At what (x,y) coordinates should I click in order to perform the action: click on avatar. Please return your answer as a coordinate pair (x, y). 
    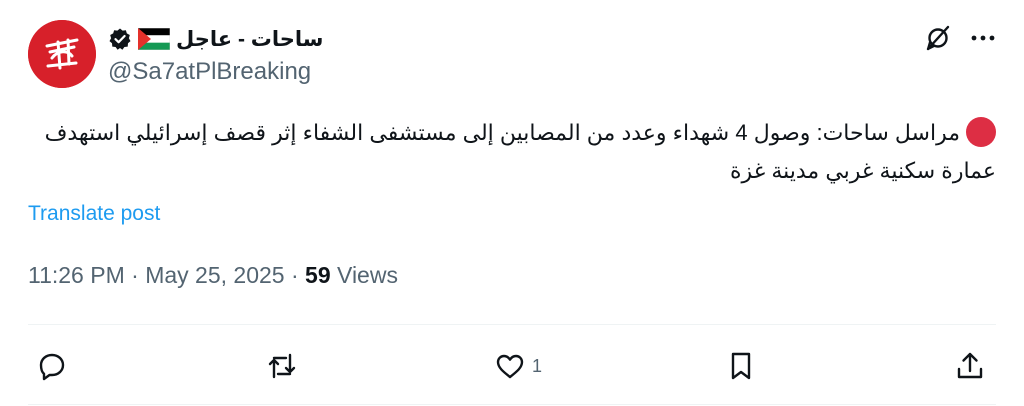
    Looking at the image, I should click on (62, 54).